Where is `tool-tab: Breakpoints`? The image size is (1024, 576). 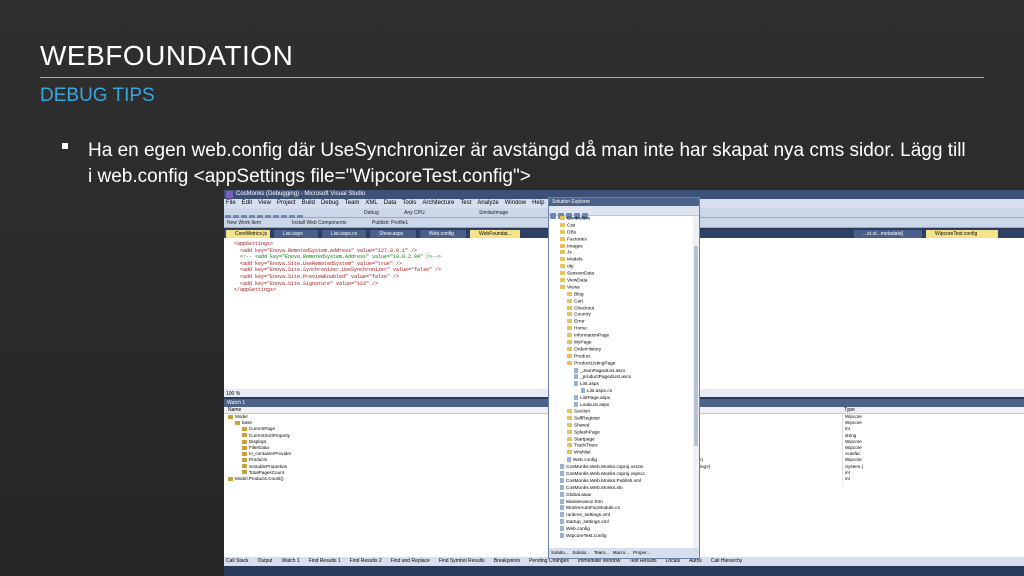 tool-tab: Breakpoints is located at coordinates (507, 561).